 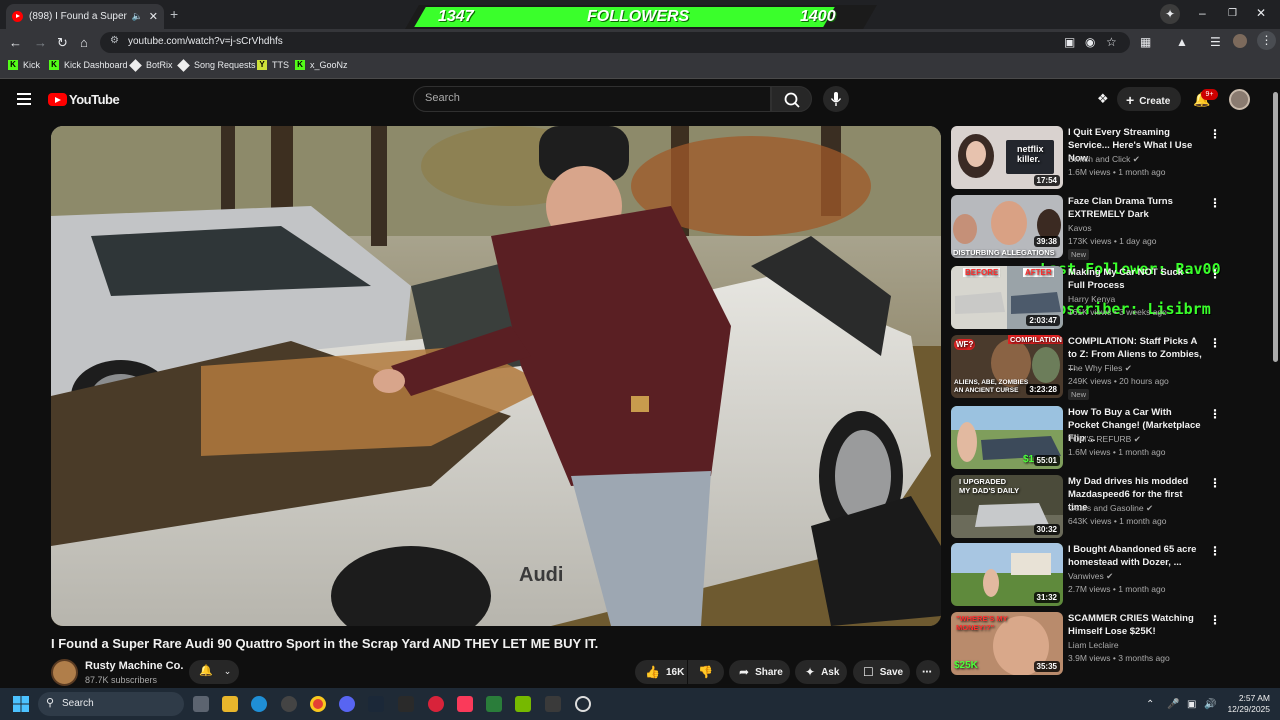 What do you see at coordinates (376, 704) in the screenshot?
I see `steam-icon` at bounding box center [376, 704].